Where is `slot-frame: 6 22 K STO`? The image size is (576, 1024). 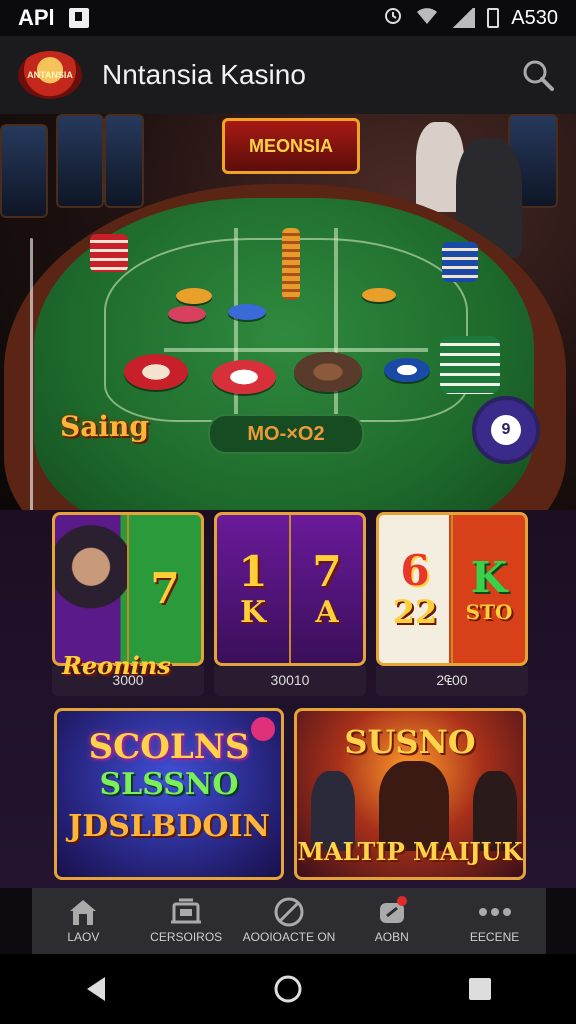 slot-frame: 6 22 K STO is located at coordinates (452, 589).